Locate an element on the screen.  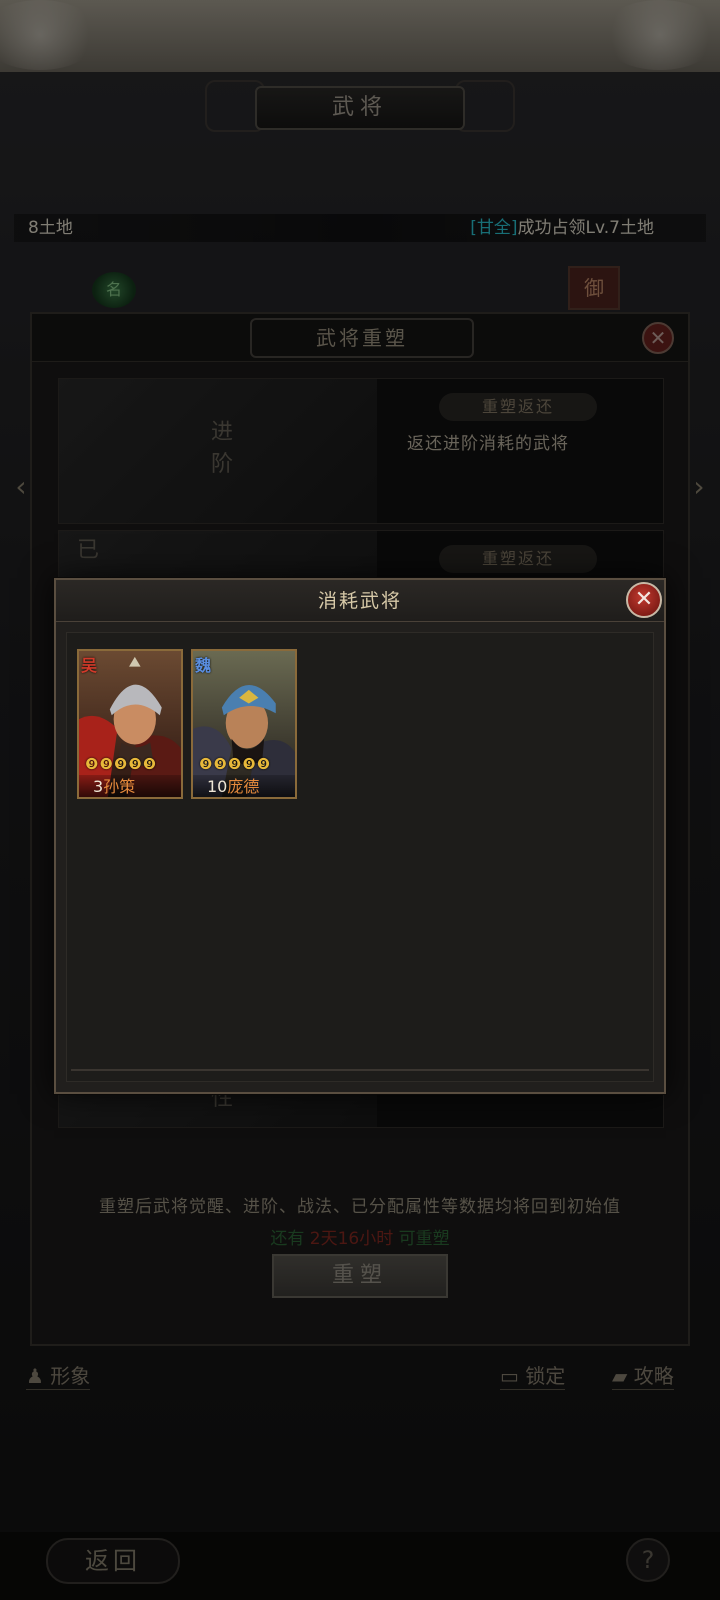
modal-header: 消耗武将 ✕ is located at coordinates (360, 601).